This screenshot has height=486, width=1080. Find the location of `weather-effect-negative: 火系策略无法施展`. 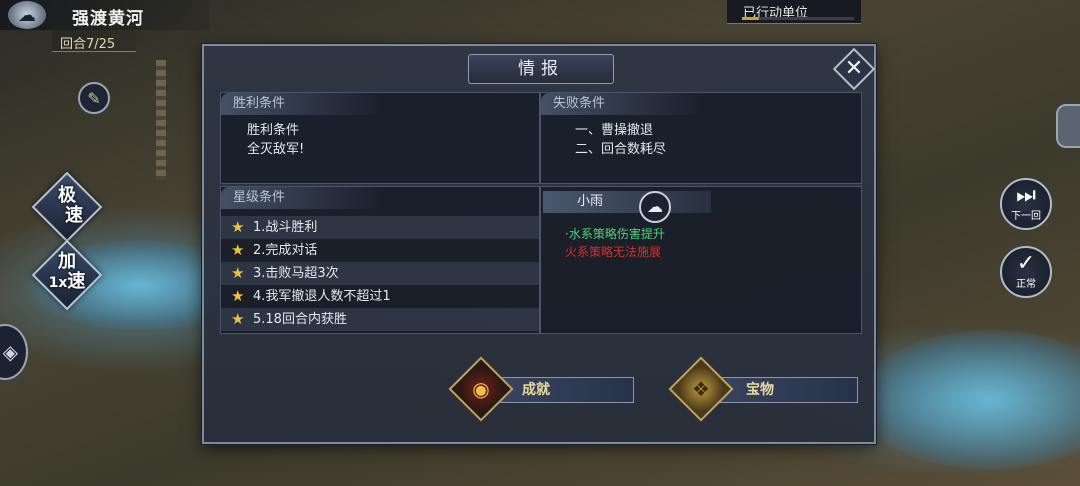

weather-effect-negative: 火系策略无法施展 is located at coordinates (613, 252).